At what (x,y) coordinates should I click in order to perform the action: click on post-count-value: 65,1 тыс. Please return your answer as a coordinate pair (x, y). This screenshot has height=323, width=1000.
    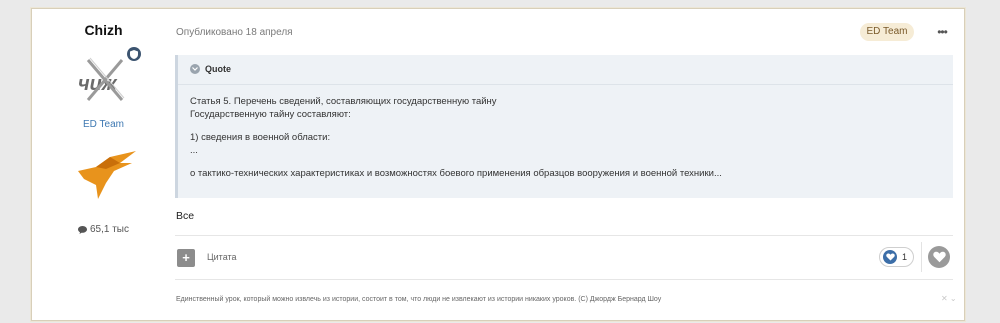
    Looking at the image, I should click on (109, 229).